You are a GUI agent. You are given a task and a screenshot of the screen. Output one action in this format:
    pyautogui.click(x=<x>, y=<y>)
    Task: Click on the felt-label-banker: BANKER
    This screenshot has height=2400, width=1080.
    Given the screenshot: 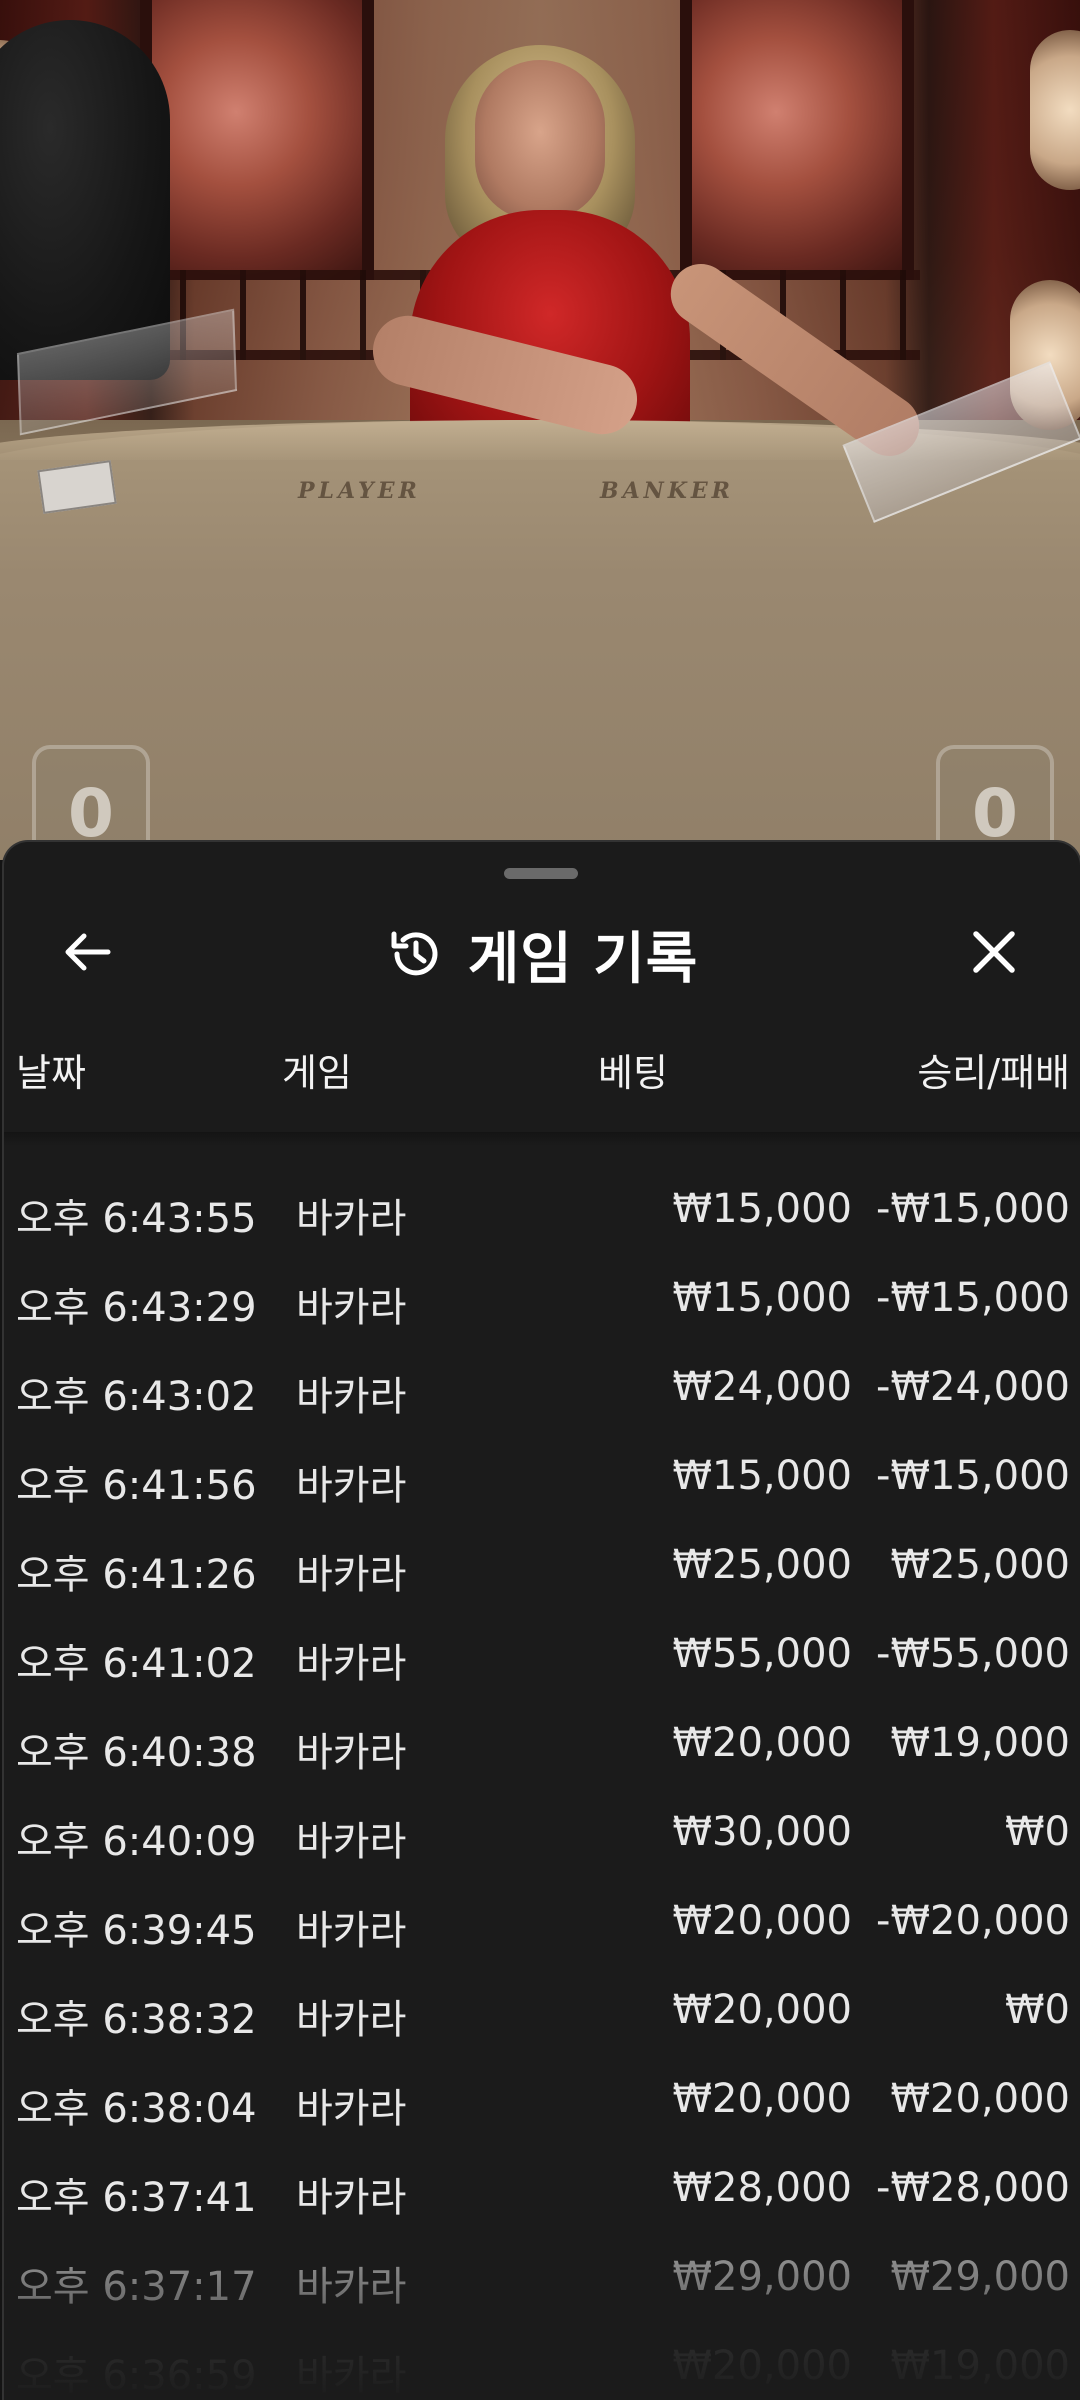 What is the action you would take?
    pyautogui.click(x=667, y=491)
    